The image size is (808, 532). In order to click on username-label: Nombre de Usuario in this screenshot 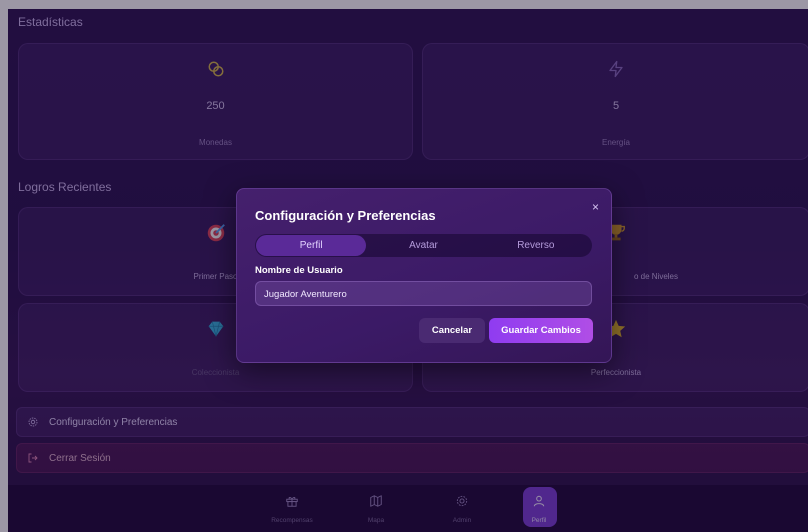, I will do `click(299, 270)`.